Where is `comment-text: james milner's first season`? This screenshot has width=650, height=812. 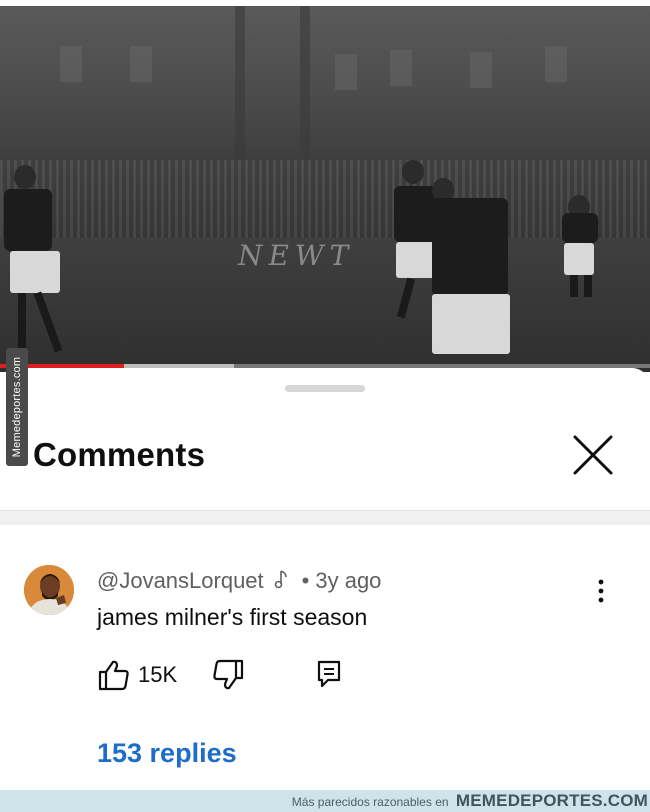 comment-text: james milner's first season is located at coordinates (232, 617).